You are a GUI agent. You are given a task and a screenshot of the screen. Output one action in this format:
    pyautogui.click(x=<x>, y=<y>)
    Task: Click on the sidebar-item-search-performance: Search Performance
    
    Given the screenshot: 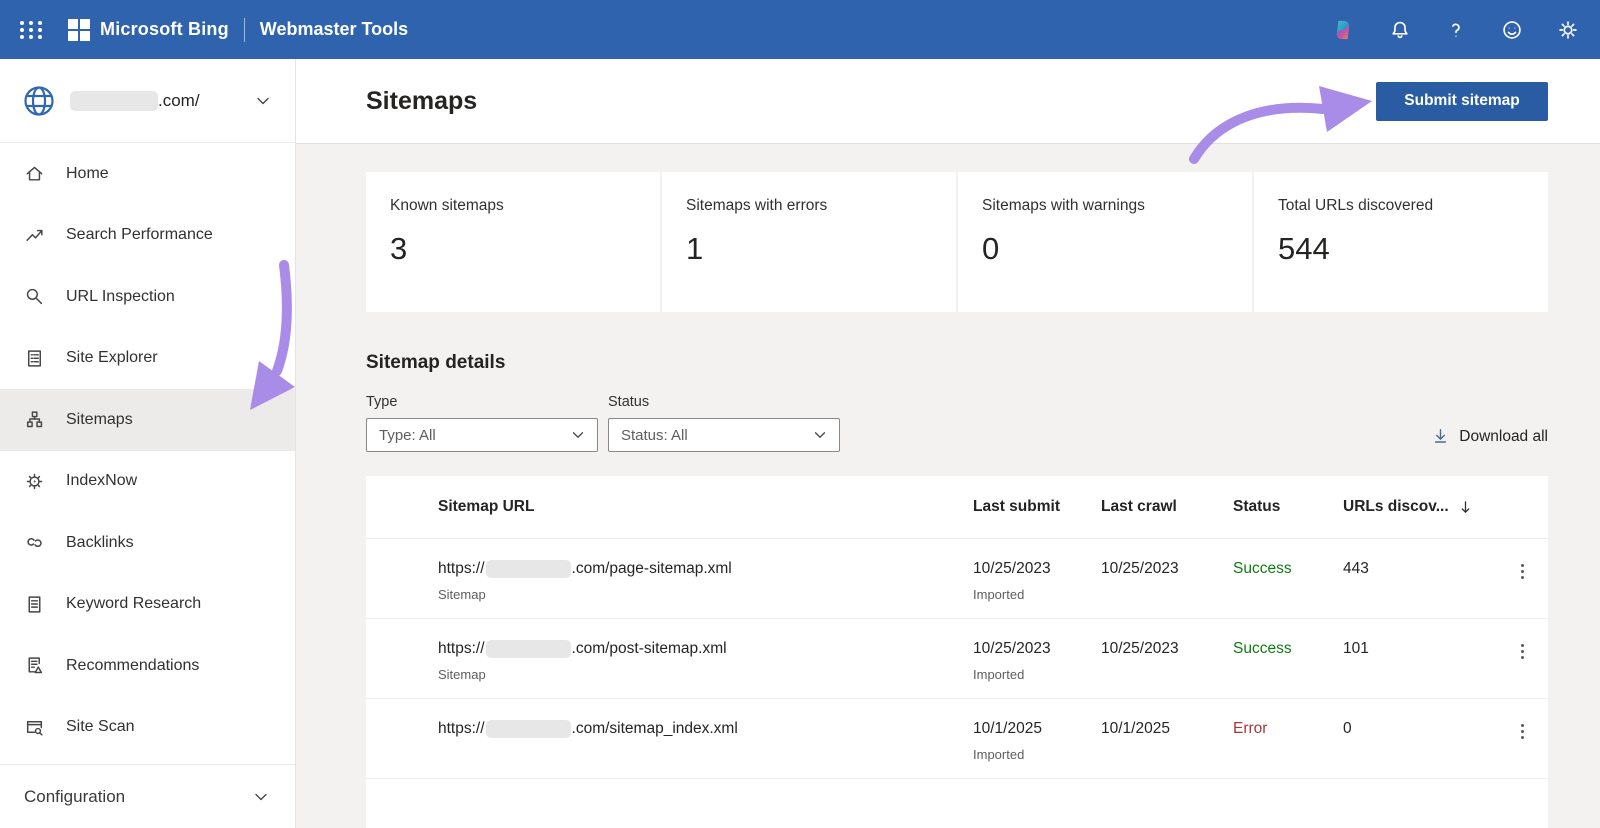 What is the action you would take?
    pyautogui.click(x=147, y=236)
    